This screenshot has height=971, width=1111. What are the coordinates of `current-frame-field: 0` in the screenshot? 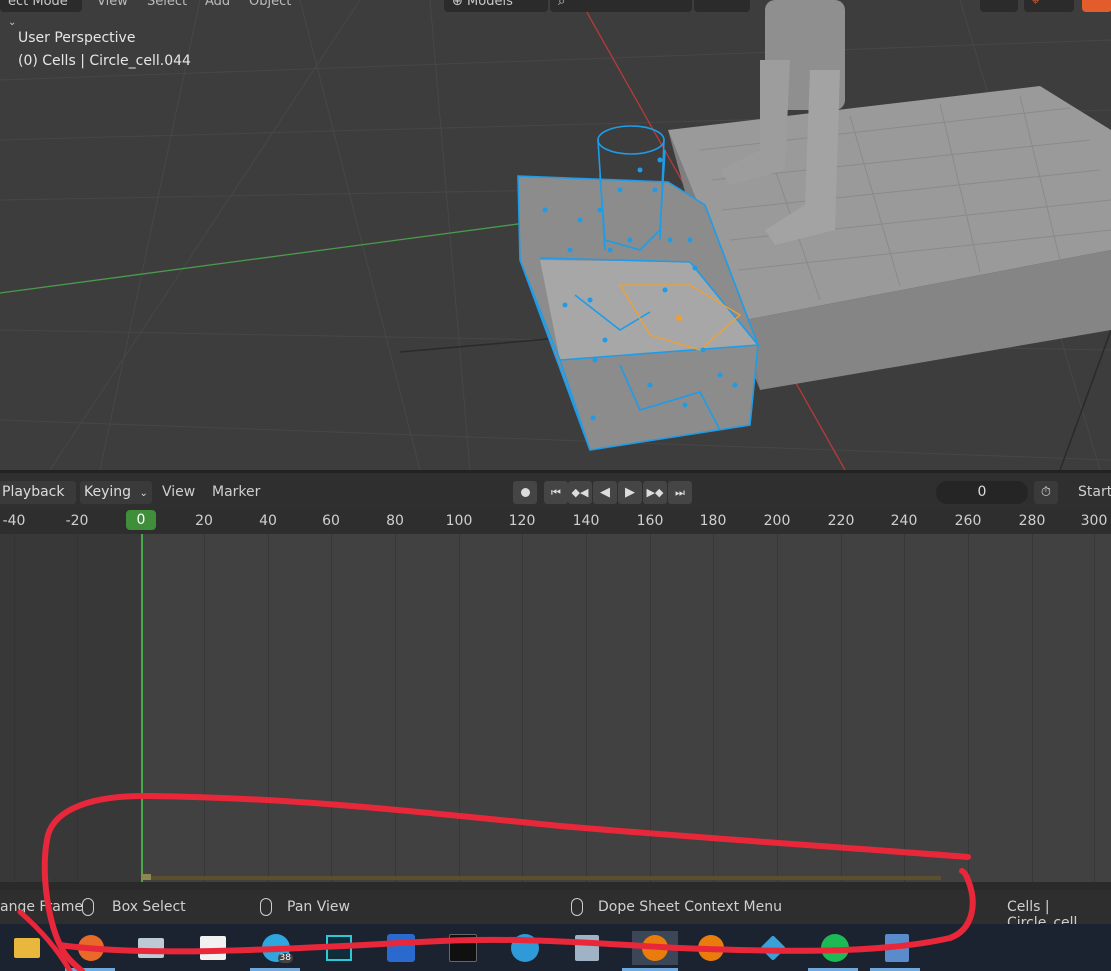 It's located at (982, 492).